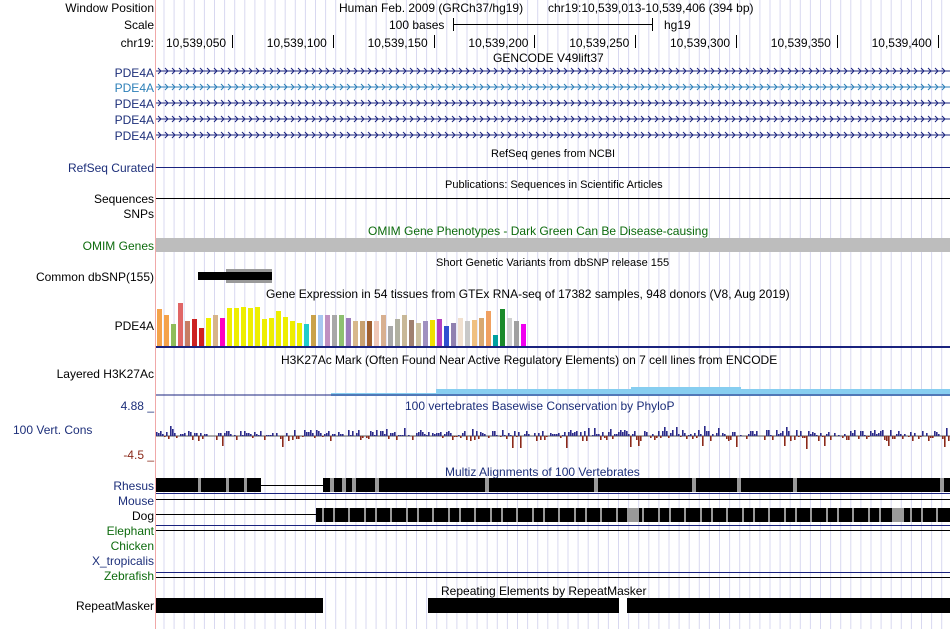 The image size is (950, 629). I want to click on gencode-label-5: PDE4A, so click(134, 136).